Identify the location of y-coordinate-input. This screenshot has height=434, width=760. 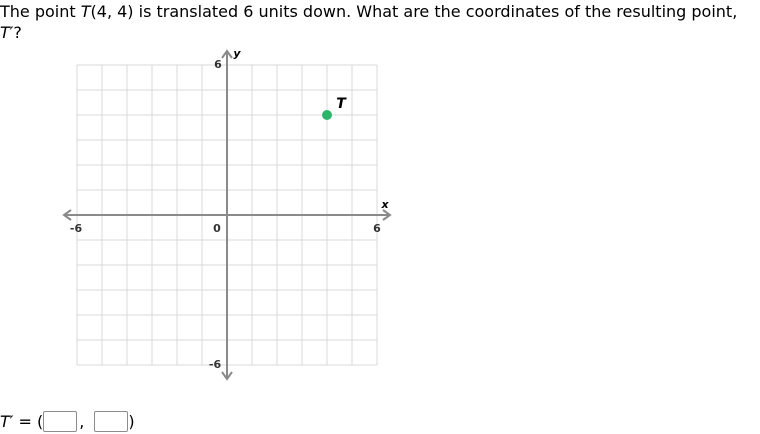
(111, 421).